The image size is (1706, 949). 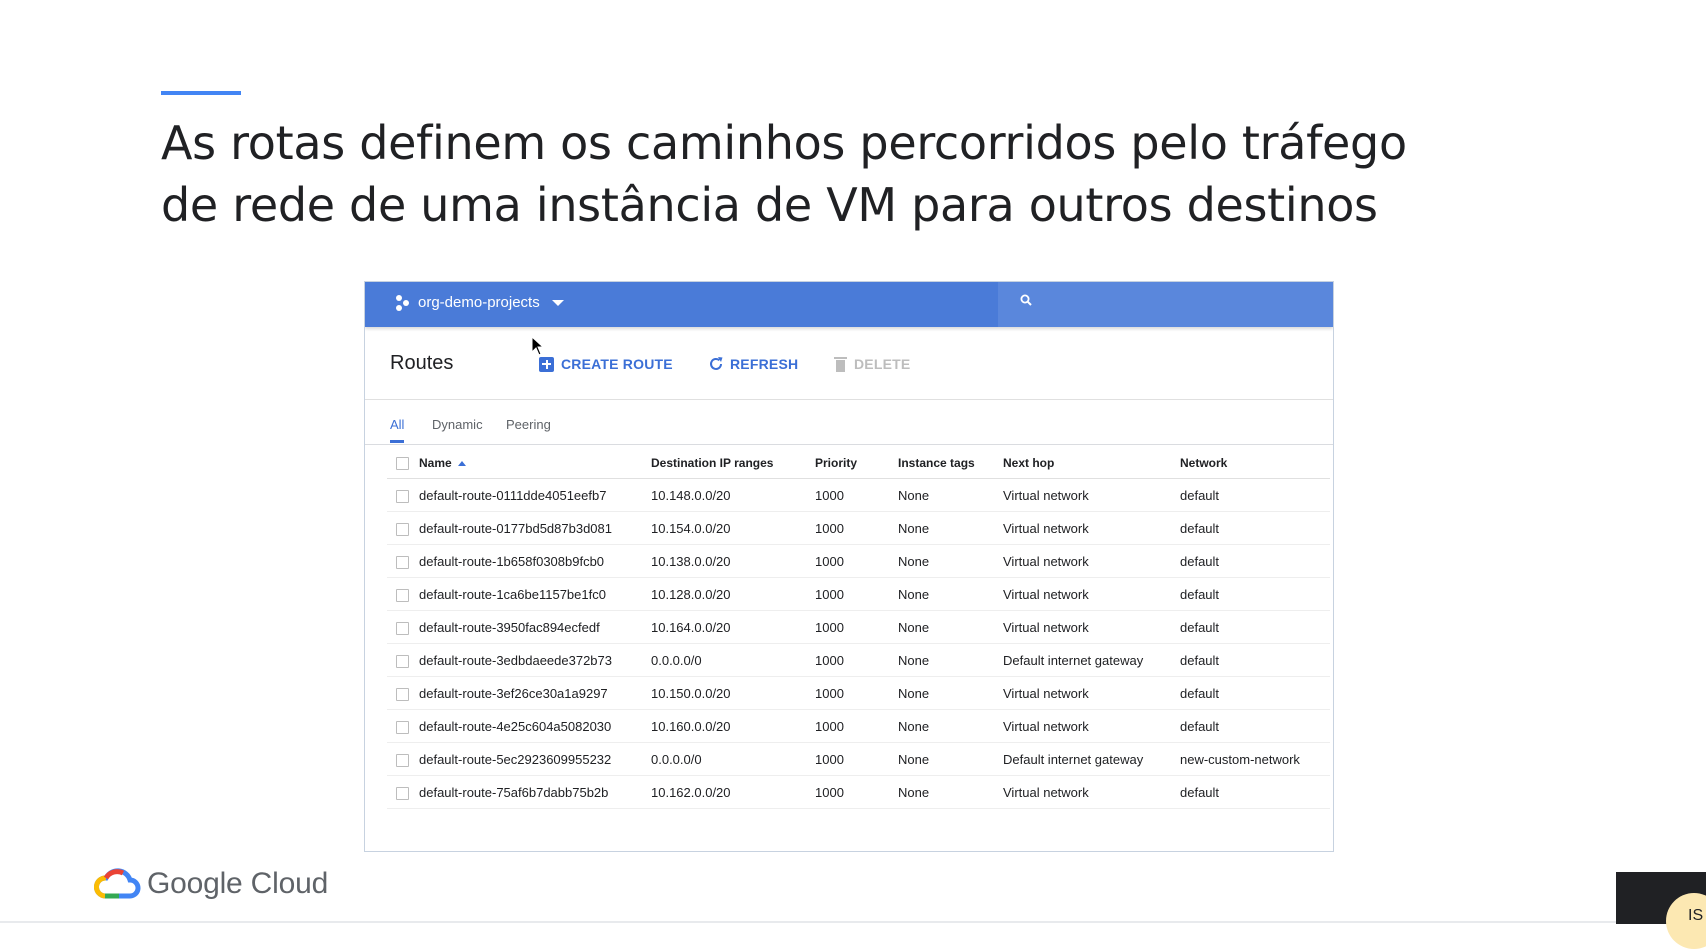 I want to click on accent-line, so click(x=201, y=93).